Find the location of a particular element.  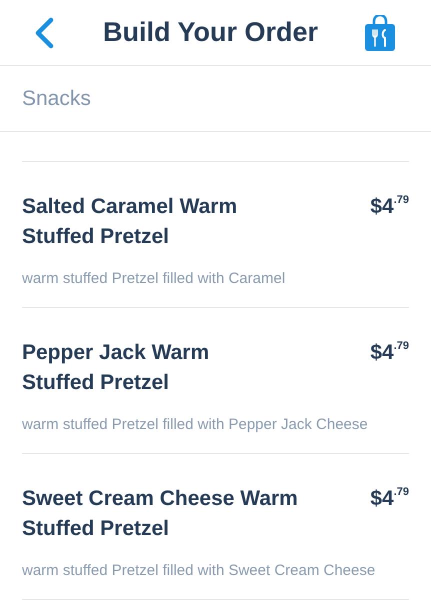

section-title: Snacks is located at coordinates (56, 99).